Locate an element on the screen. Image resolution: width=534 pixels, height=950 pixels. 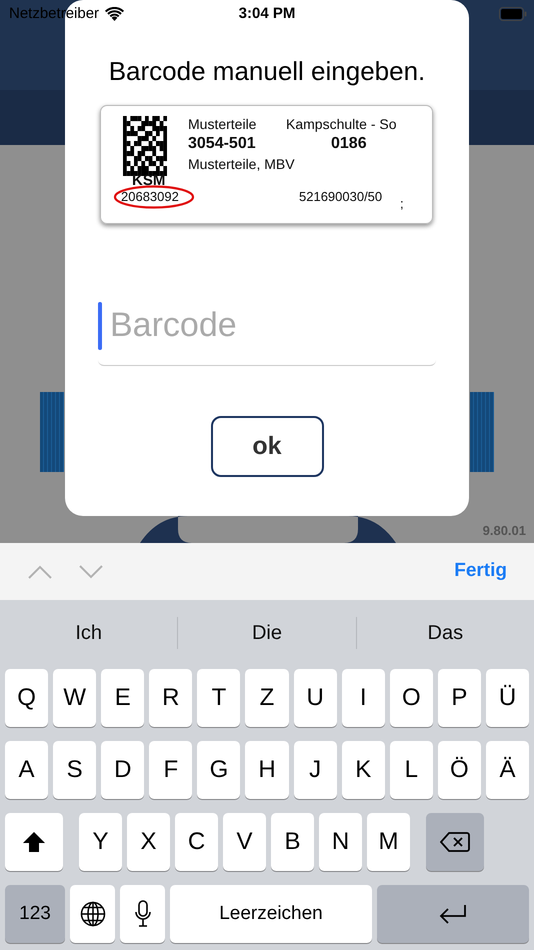
microphone-icon is located at coordinates (143, 914).